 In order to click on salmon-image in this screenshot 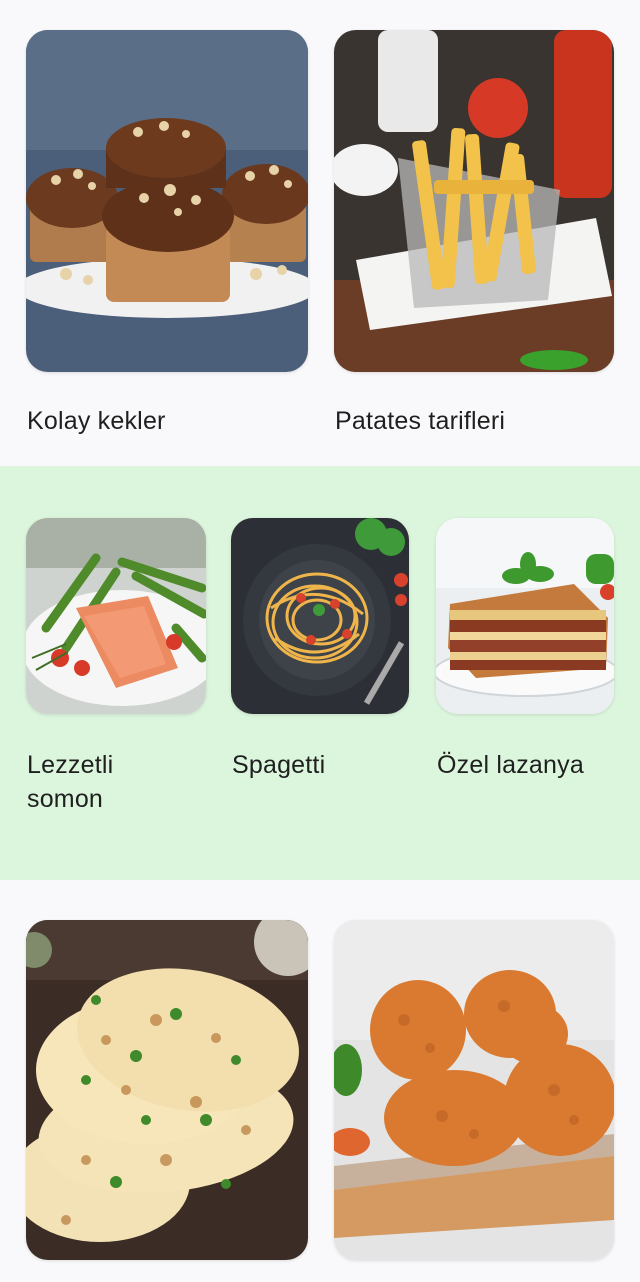, I will do `click(116, 616)`.